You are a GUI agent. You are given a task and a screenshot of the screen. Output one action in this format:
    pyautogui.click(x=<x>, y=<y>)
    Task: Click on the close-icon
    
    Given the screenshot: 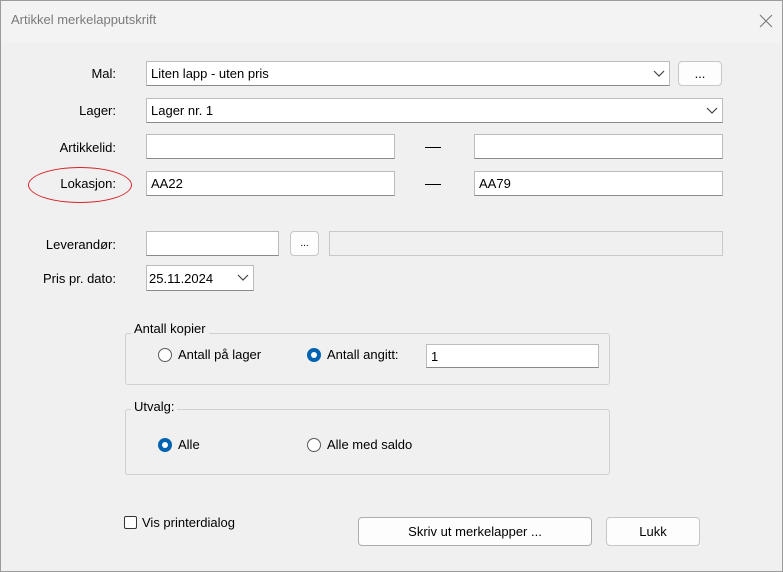 What is the action you would take?
    pyautogui.click(x=766, y=21)
    